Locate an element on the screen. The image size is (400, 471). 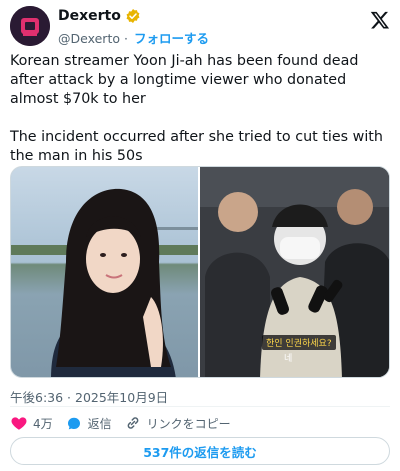
video-caption: 한인 인권하세요? is located at coordinates (299, 342).